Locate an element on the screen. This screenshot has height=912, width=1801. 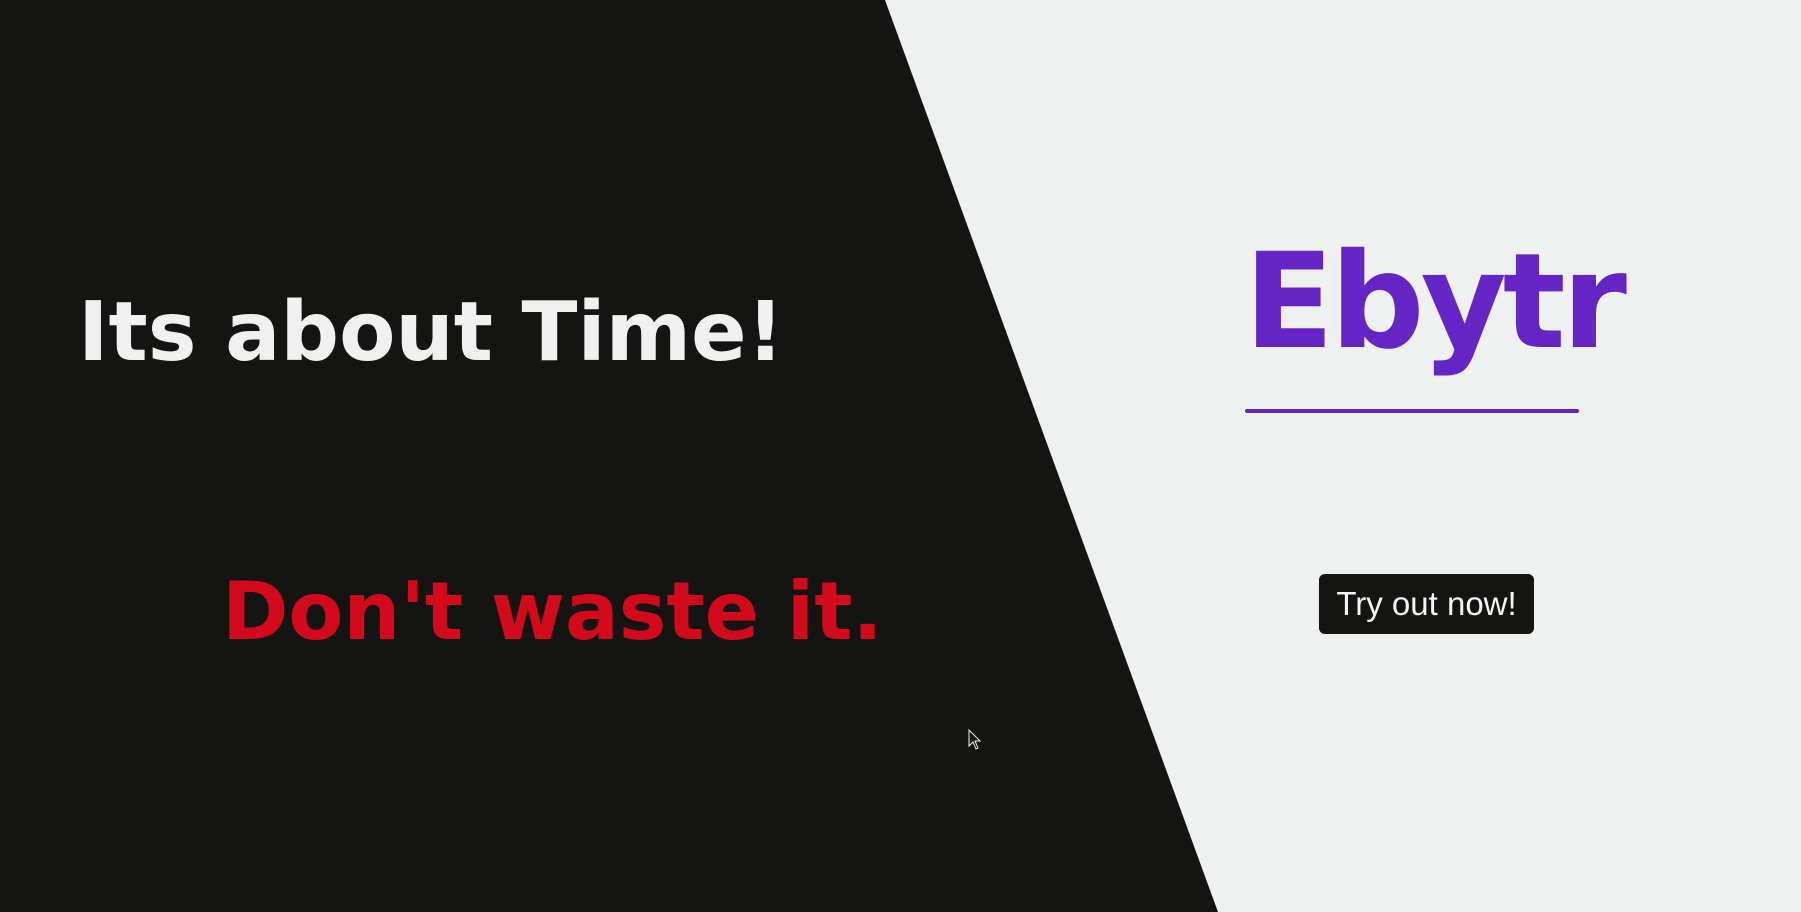
brand-underline is located at coordinates (1412, 411).